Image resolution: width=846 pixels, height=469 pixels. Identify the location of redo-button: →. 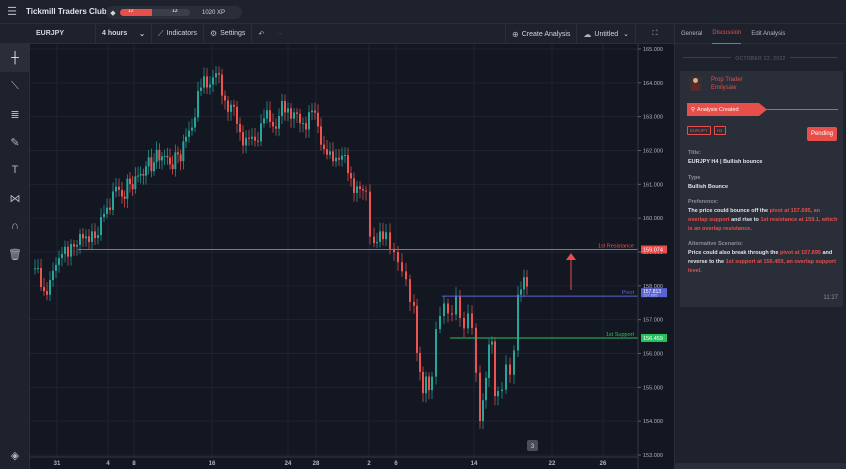
(279, 34).